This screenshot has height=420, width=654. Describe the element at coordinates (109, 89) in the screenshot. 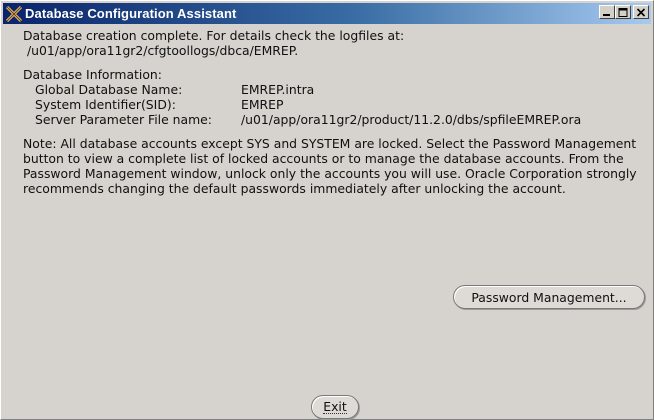

I see `info-label: Global Database Name:` at that location.